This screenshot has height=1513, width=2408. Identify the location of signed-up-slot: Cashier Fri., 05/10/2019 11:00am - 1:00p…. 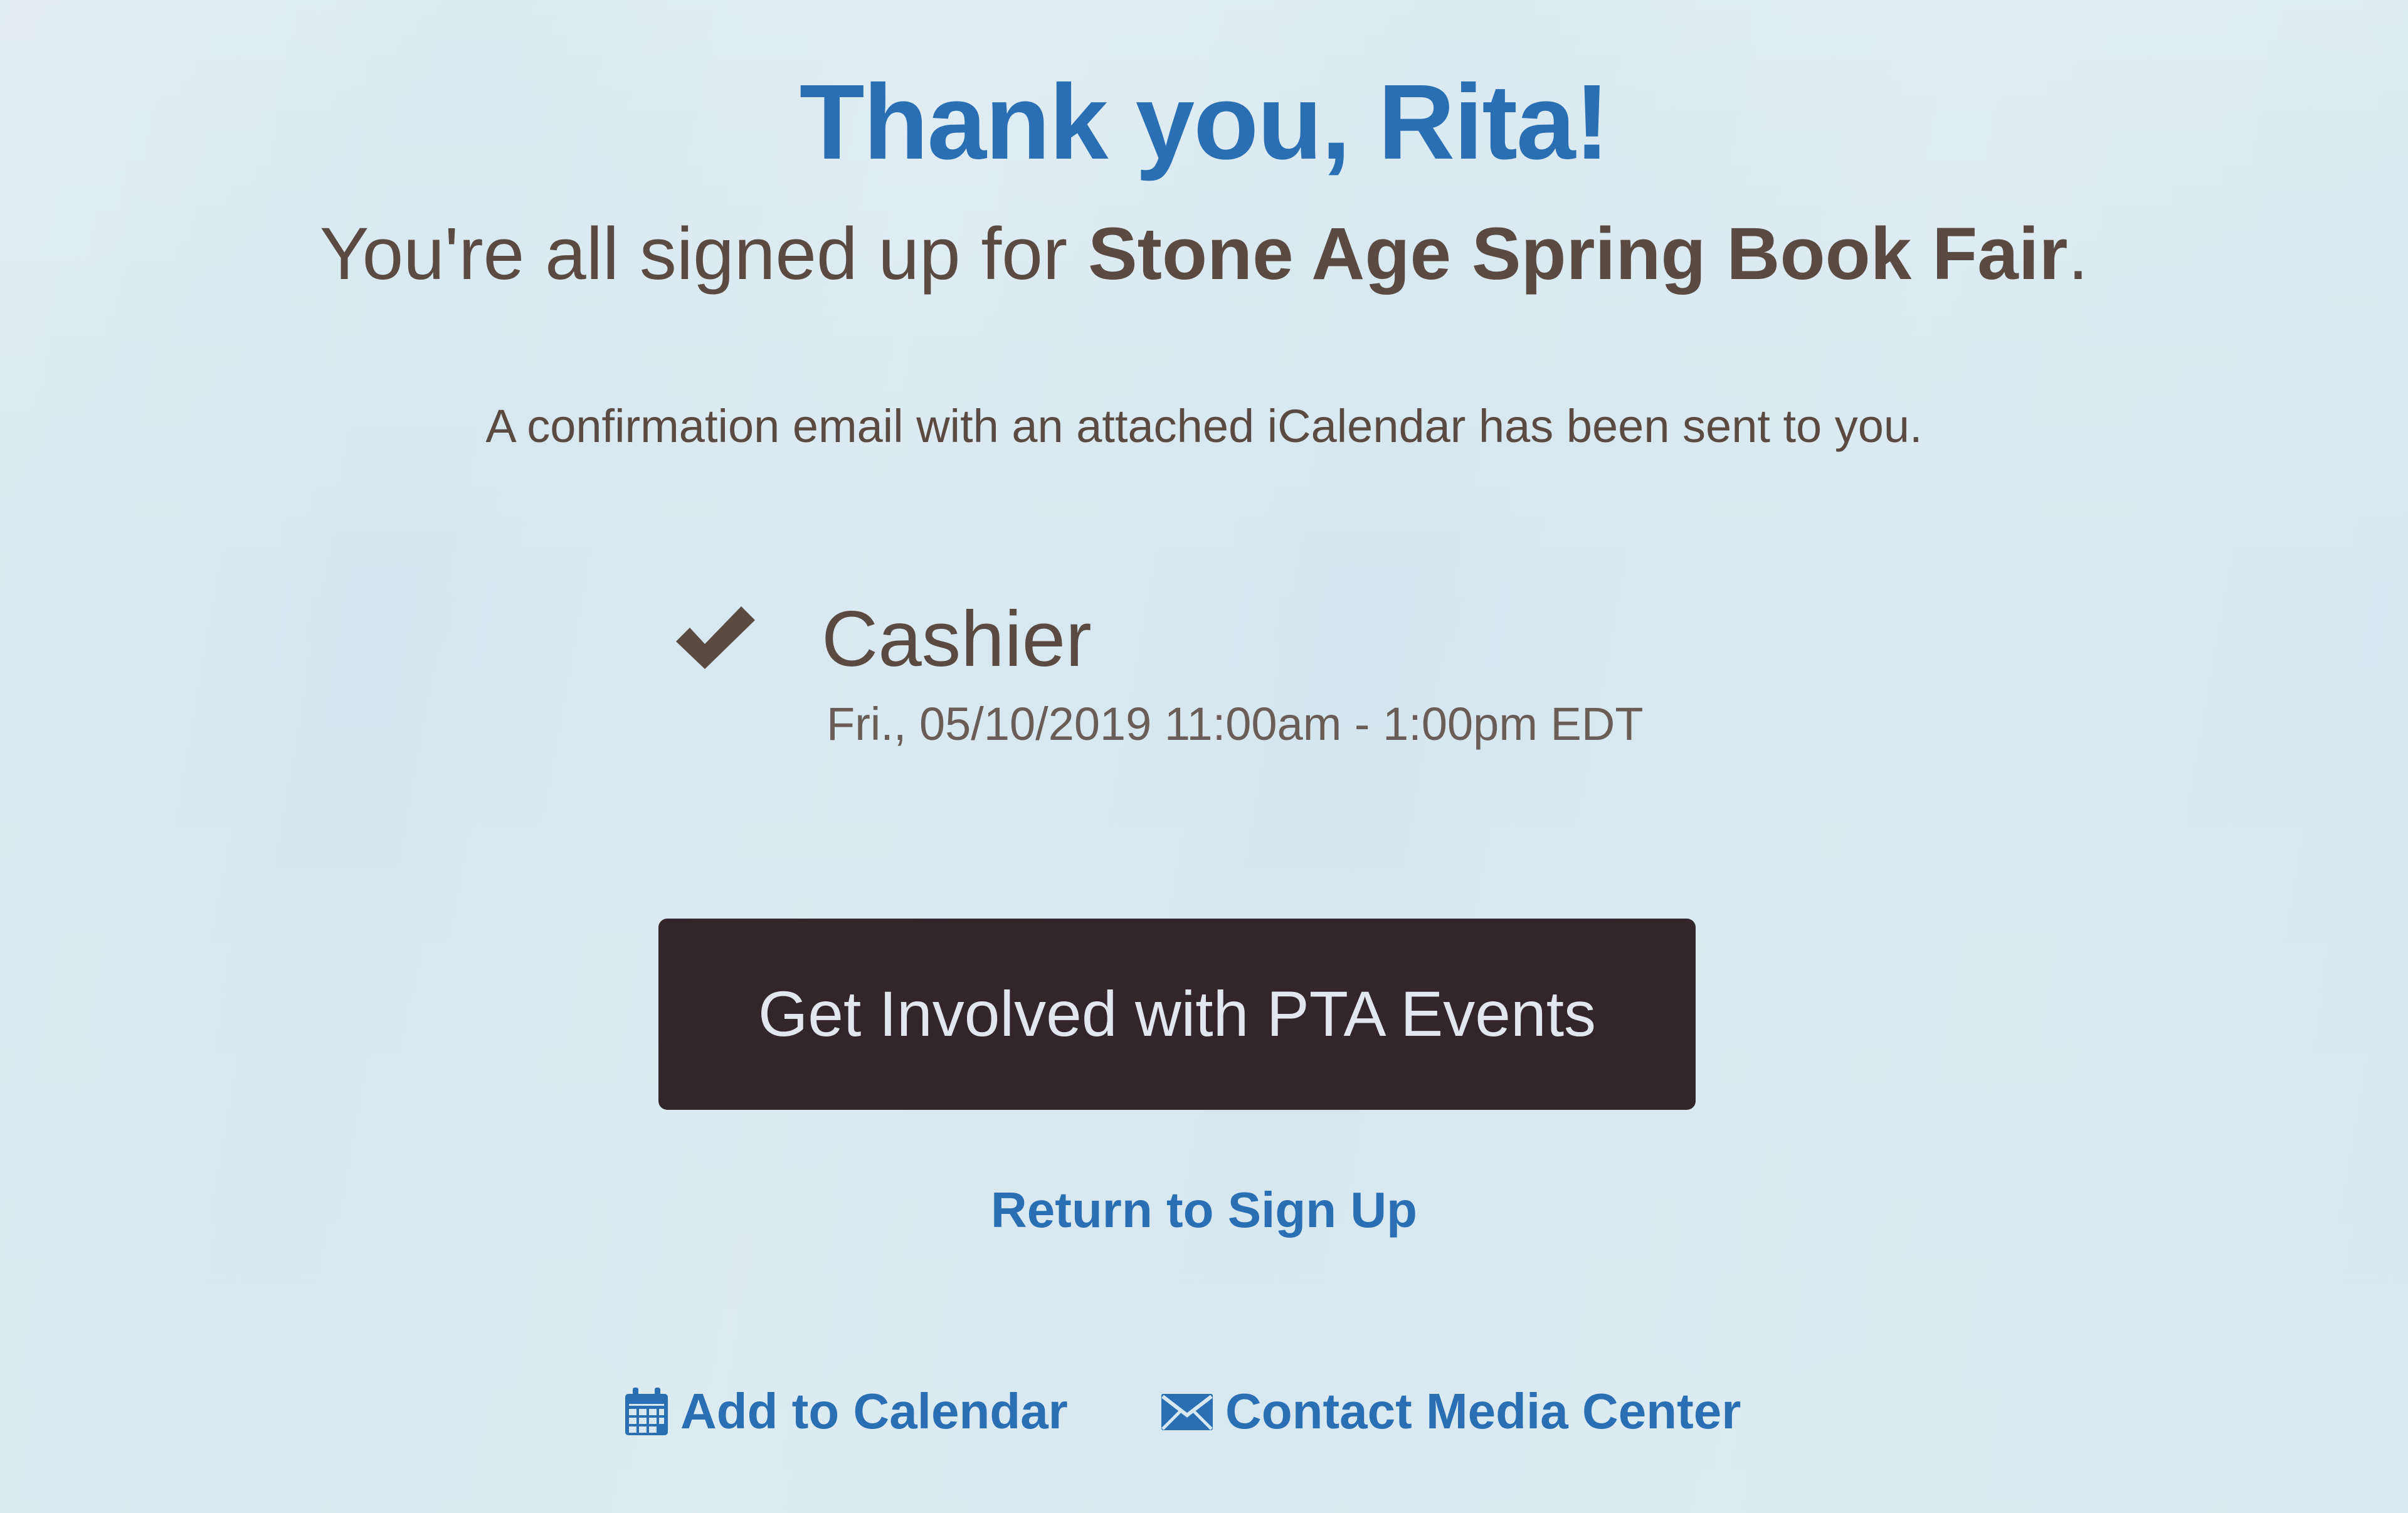
(1204, 696).